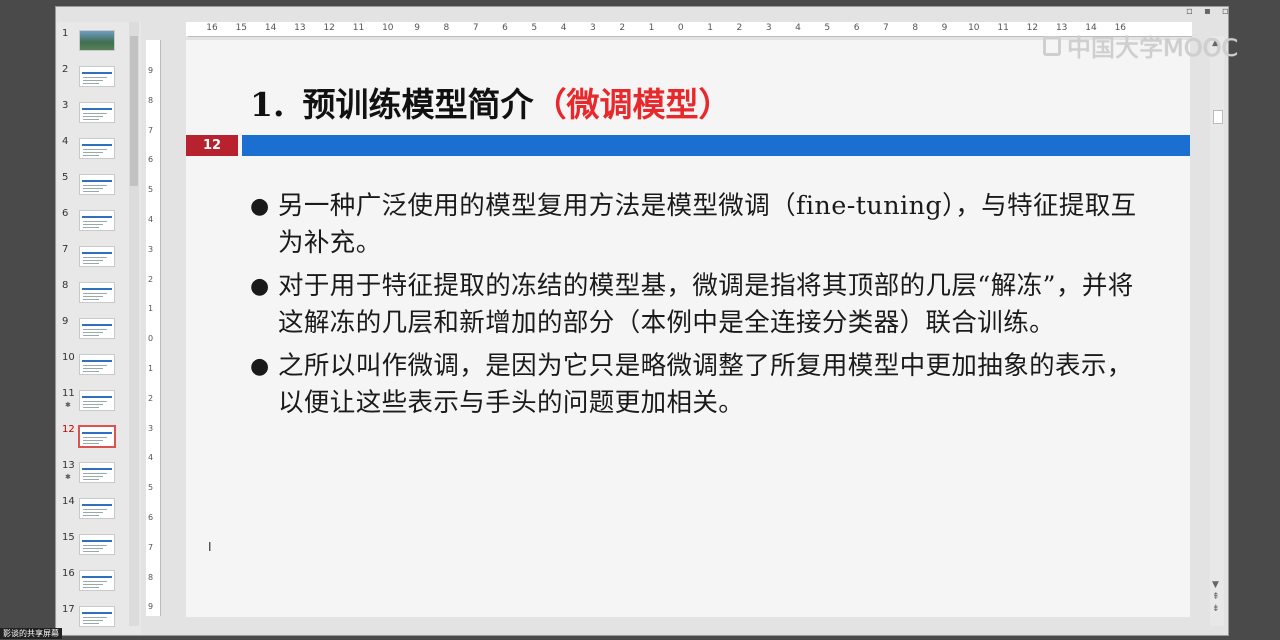 The image size is (1280, 640). Describe the element at coordinates (300, 28) in the screenshot. I see `ruler-tick-label: 13` at that location.